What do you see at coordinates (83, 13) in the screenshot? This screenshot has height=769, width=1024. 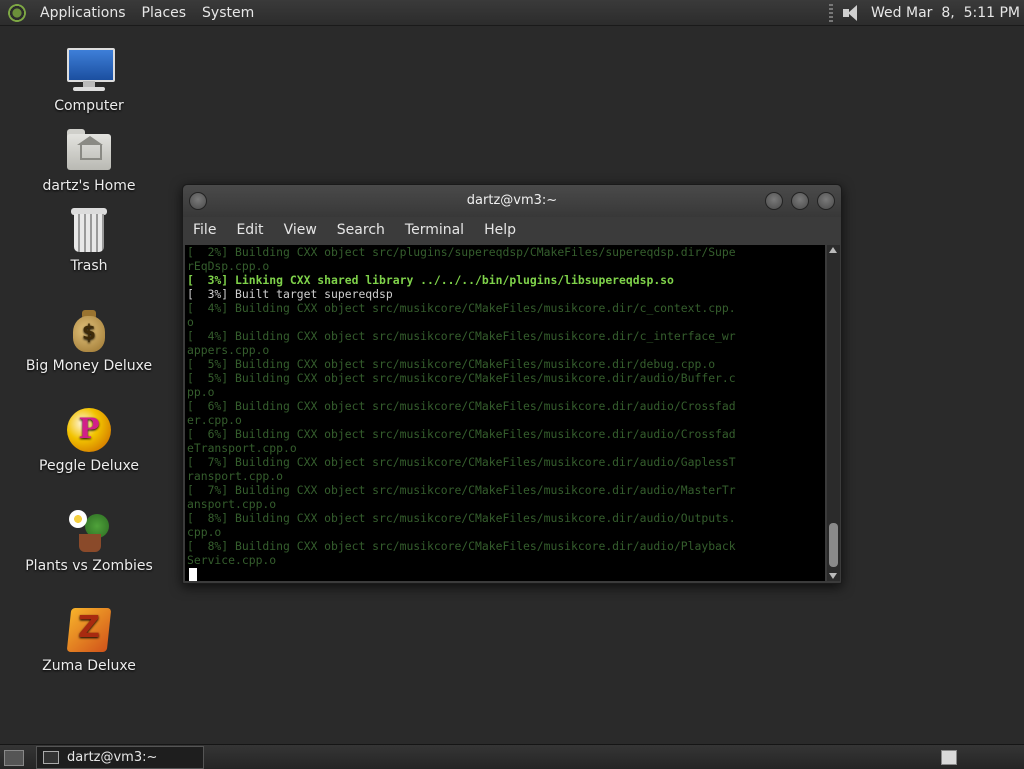 I see `applications-menu: Applications` at bounding box center [83, 13].